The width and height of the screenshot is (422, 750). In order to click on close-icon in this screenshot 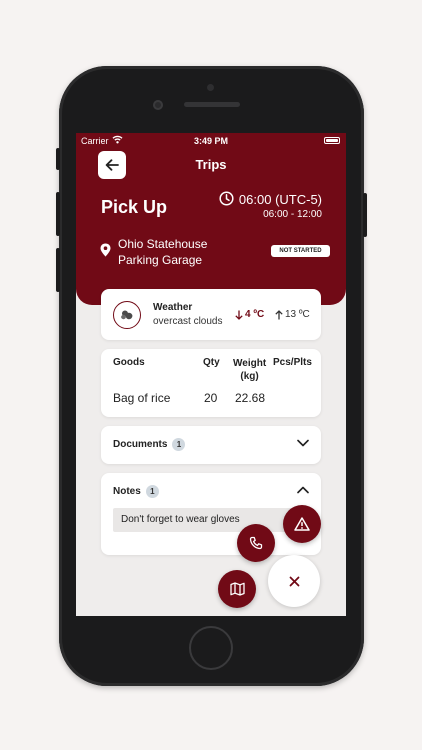, I will do `click(294, 581)`.